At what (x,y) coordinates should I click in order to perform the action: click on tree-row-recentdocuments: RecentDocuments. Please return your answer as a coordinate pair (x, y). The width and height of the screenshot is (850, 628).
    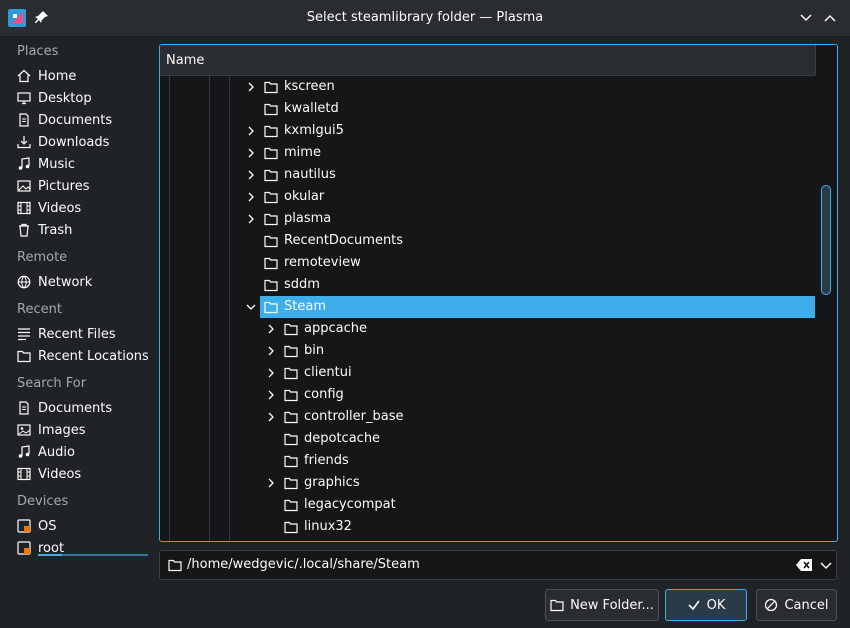
    Looking at the image, I should click on (487, 241).